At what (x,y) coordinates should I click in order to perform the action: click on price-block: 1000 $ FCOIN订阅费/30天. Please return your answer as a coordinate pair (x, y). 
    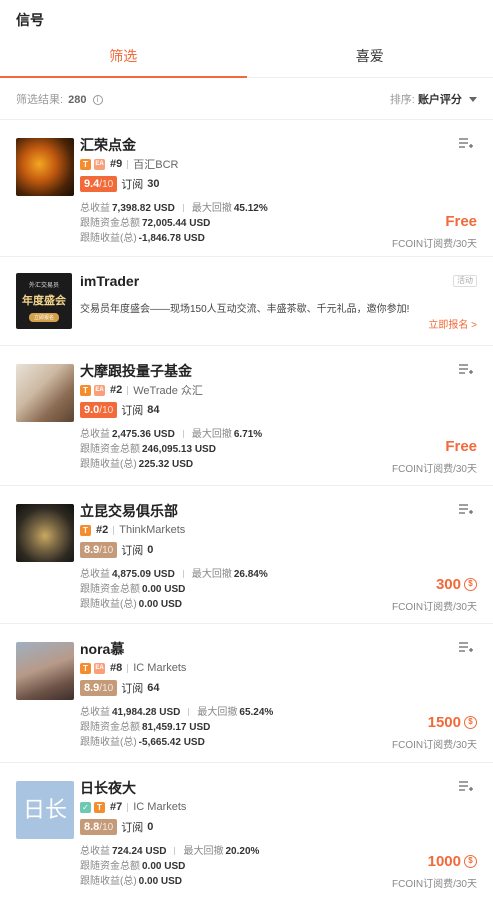
    Looking at the image, I should click on (434, 871).